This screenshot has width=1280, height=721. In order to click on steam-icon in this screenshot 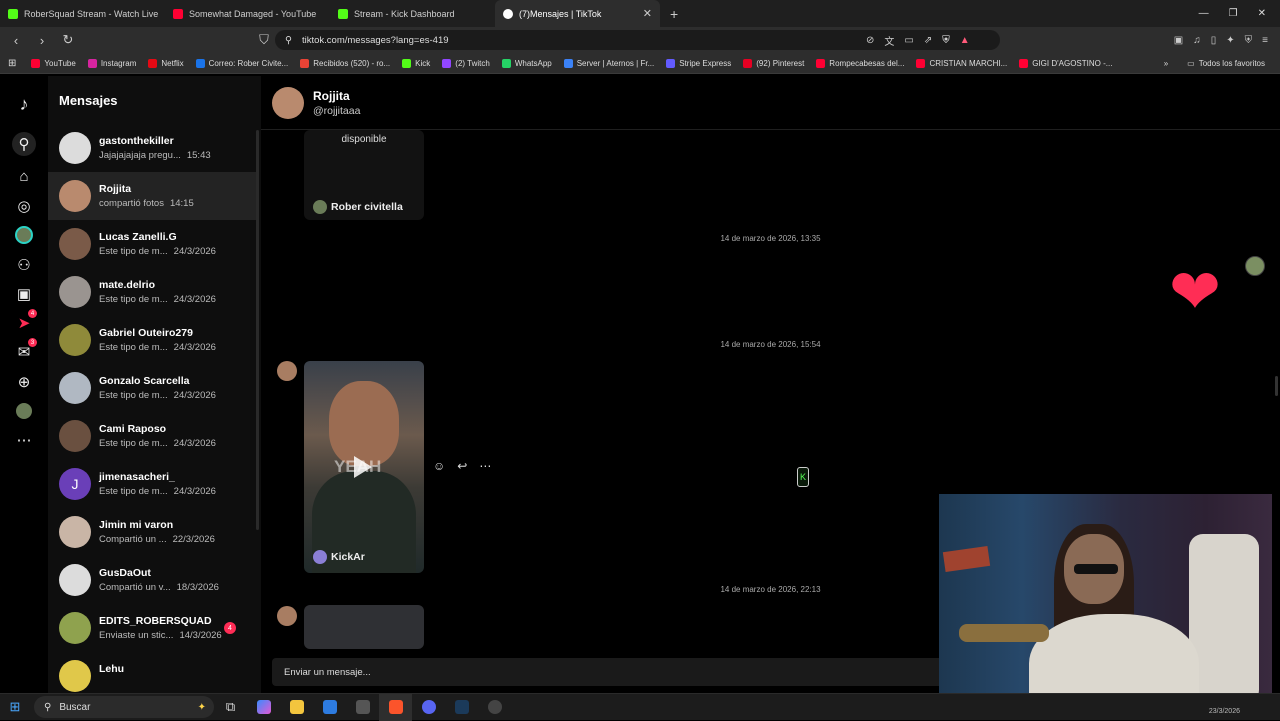, I will do `click(461, 707)`.